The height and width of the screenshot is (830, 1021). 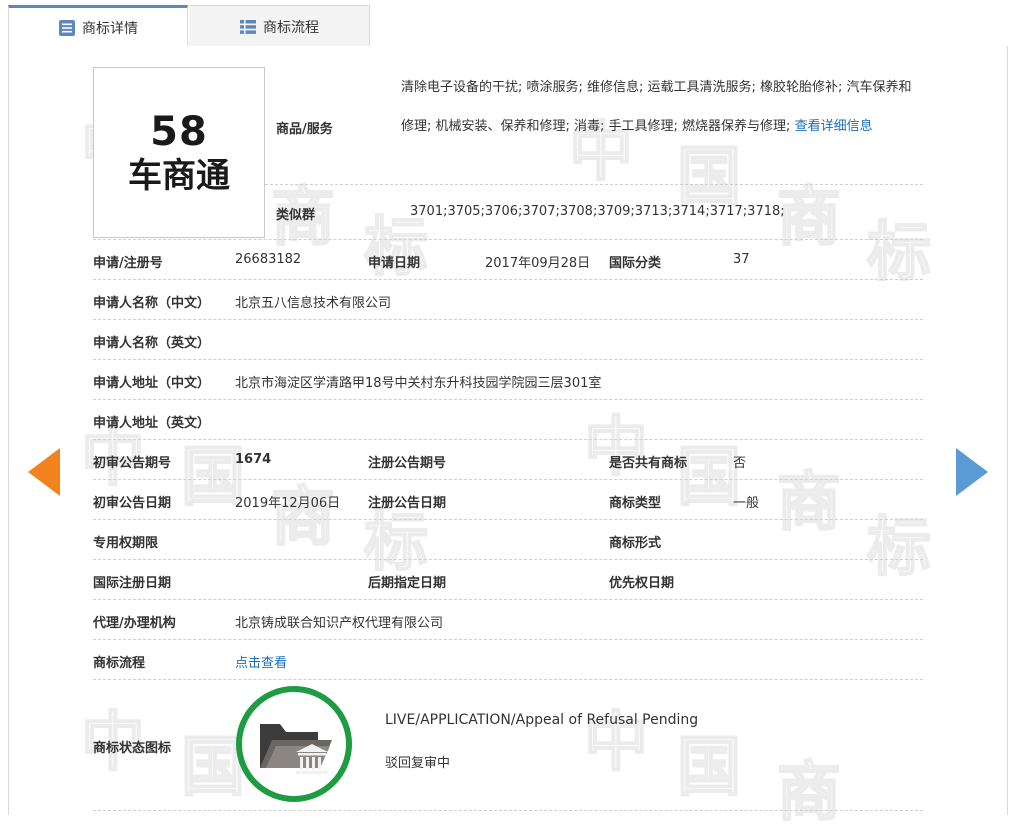 I want to click on trademark-logo-number: 58, so click(x=179, y=131).